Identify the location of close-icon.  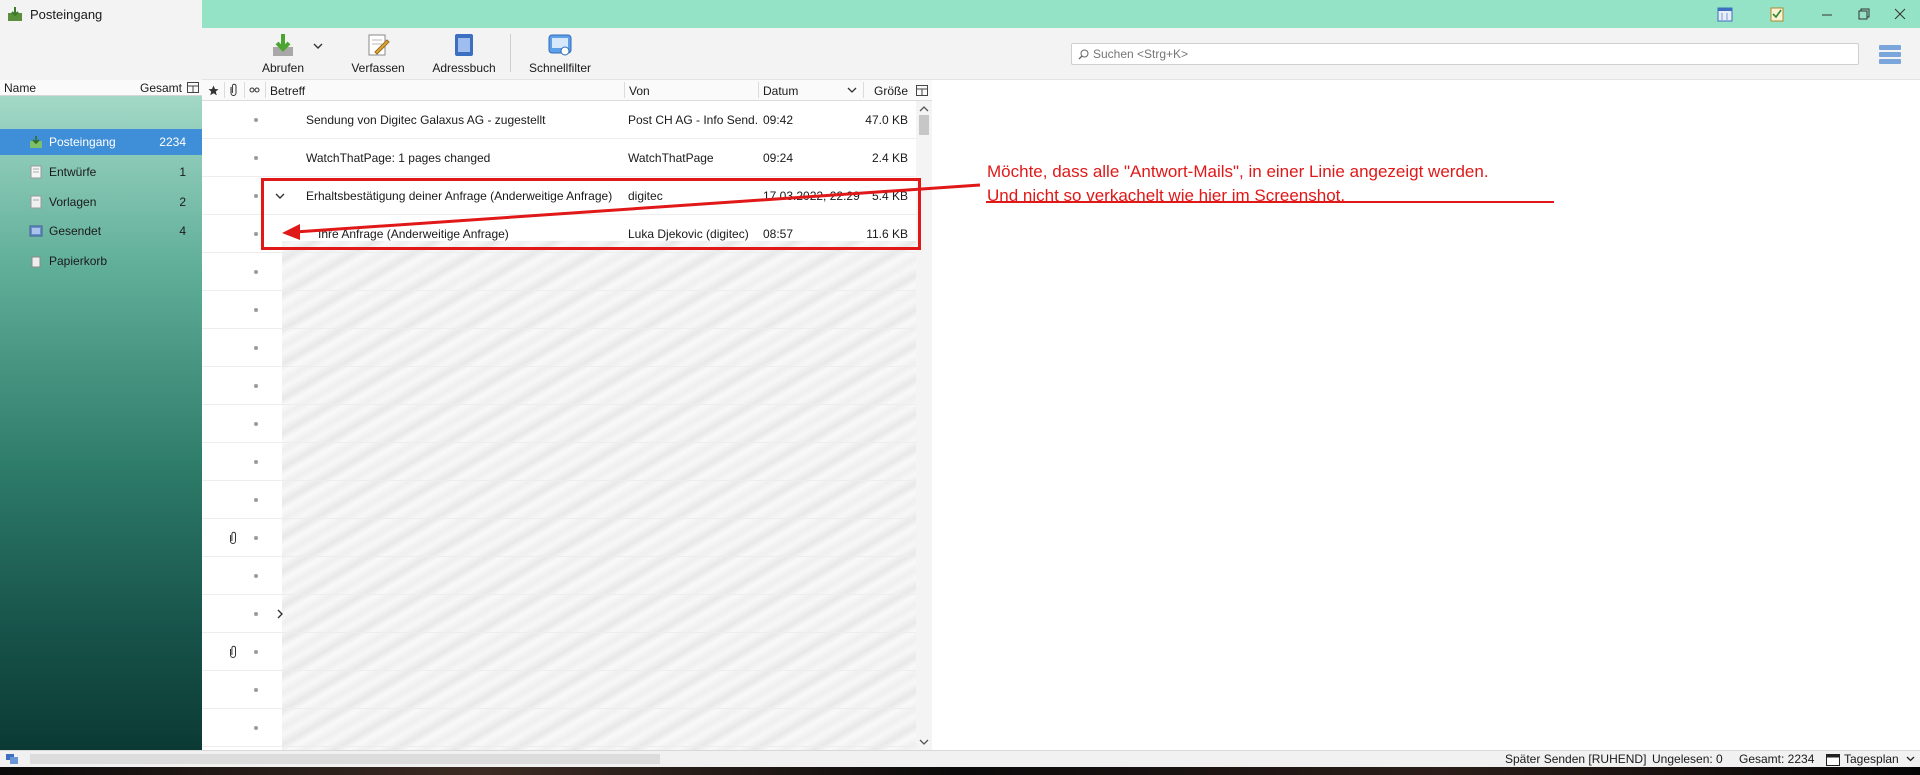
(1900, 14).